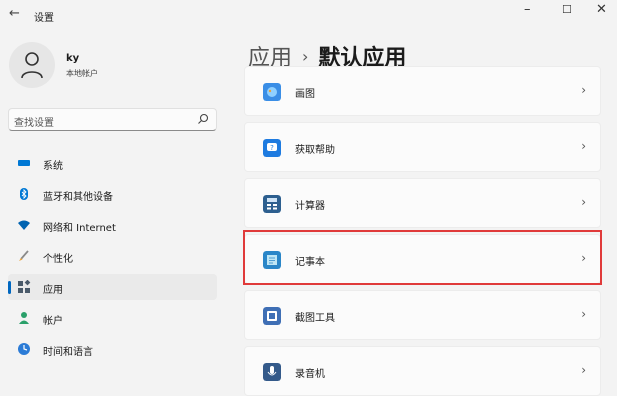  I want to click on app-label: 录音机, so click(310, 374).